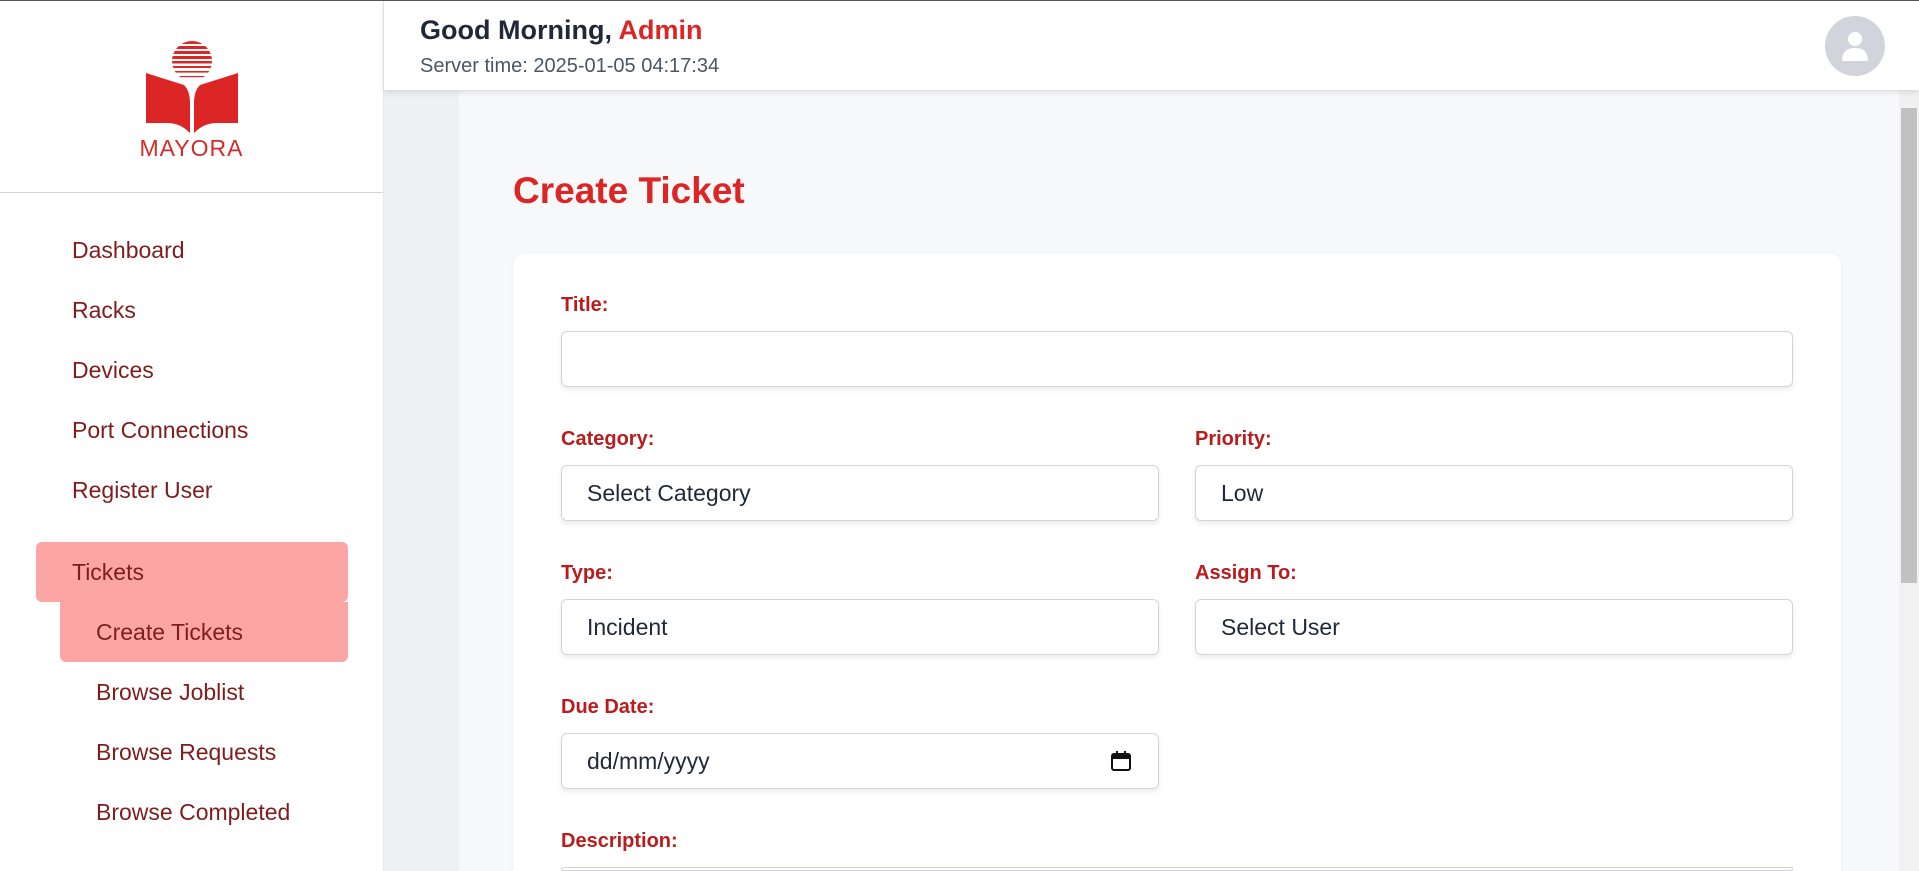 The height and width of the screenshot is (871, 1919). I want to click on user-avatar, so click(1855, 46).